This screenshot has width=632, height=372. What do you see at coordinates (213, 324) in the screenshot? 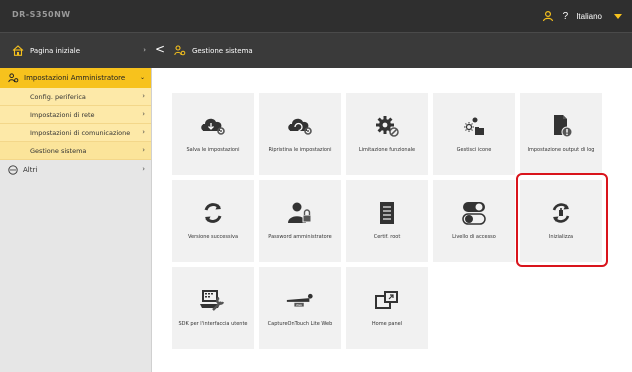
I see `tile-label: SDK per l'interfaccia utente` at bounding box center [213, 324].